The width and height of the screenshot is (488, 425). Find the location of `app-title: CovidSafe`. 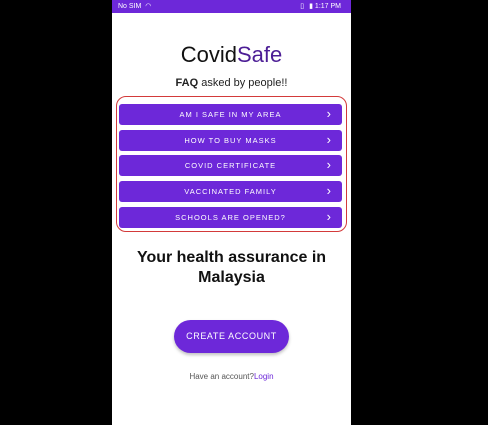

app-title: CovidSafe is located at coordinates (231, 55).